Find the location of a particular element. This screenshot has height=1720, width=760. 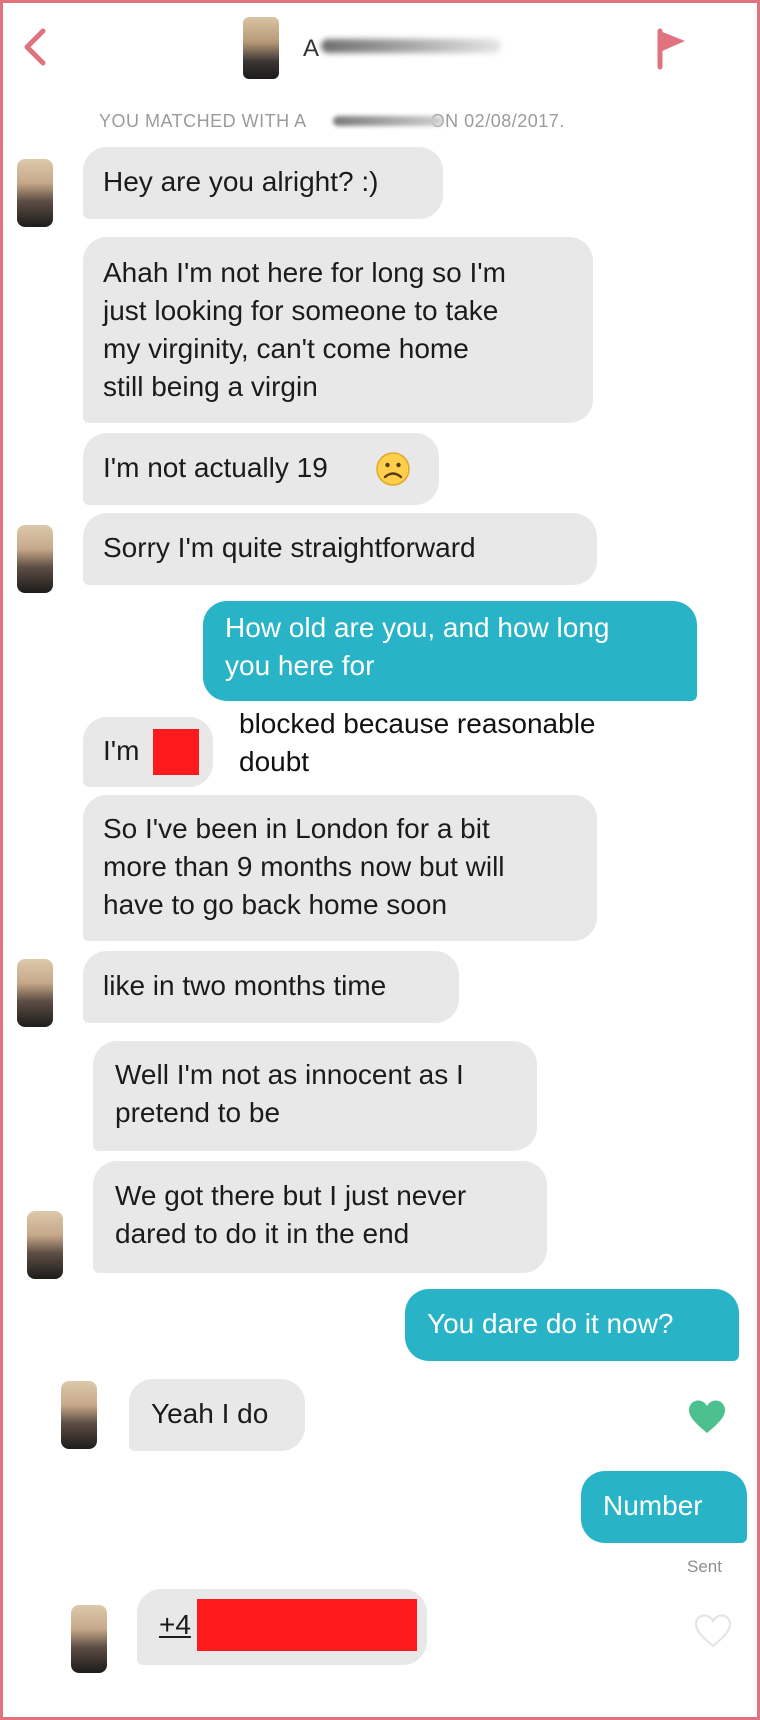

message-text: Sorry I'm quite straightforward is located at coordinates (289, 547).